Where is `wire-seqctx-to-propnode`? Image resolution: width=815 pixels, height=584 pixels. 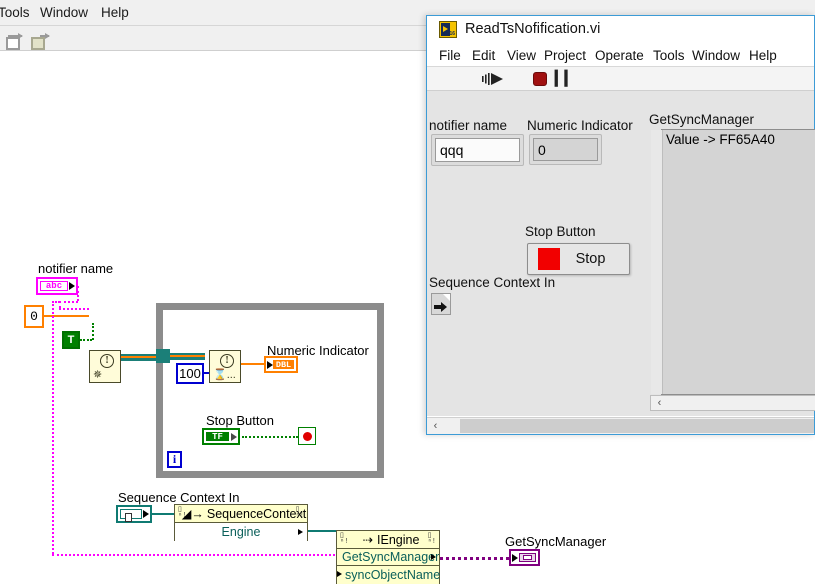 wire-seqctx-to-propnode is located at coordinates (163, 514).